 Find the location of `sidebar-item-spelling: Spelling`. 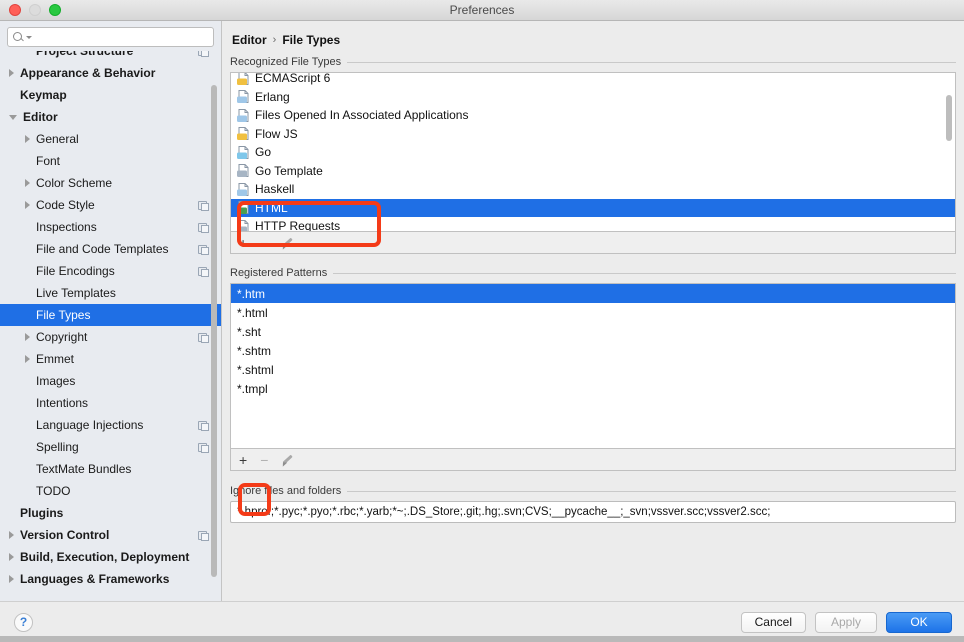

sidebar-item-spelling: Spelling is located at coordinates (110, 447).